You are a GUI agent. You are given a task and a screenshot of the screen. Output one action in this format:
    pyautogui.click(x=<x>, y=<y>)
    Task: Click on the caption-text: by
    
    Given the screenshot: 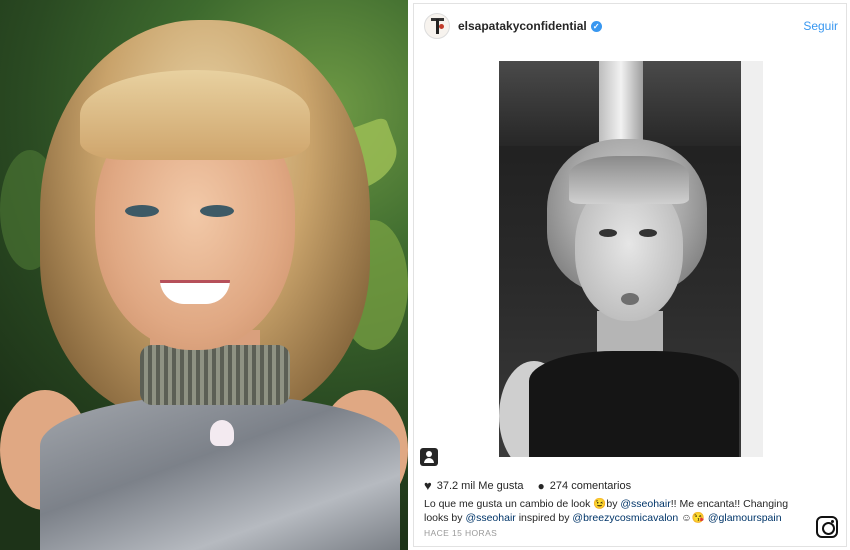 What is the action you would take?
    pyautogui.click(x=613, y=504)
    